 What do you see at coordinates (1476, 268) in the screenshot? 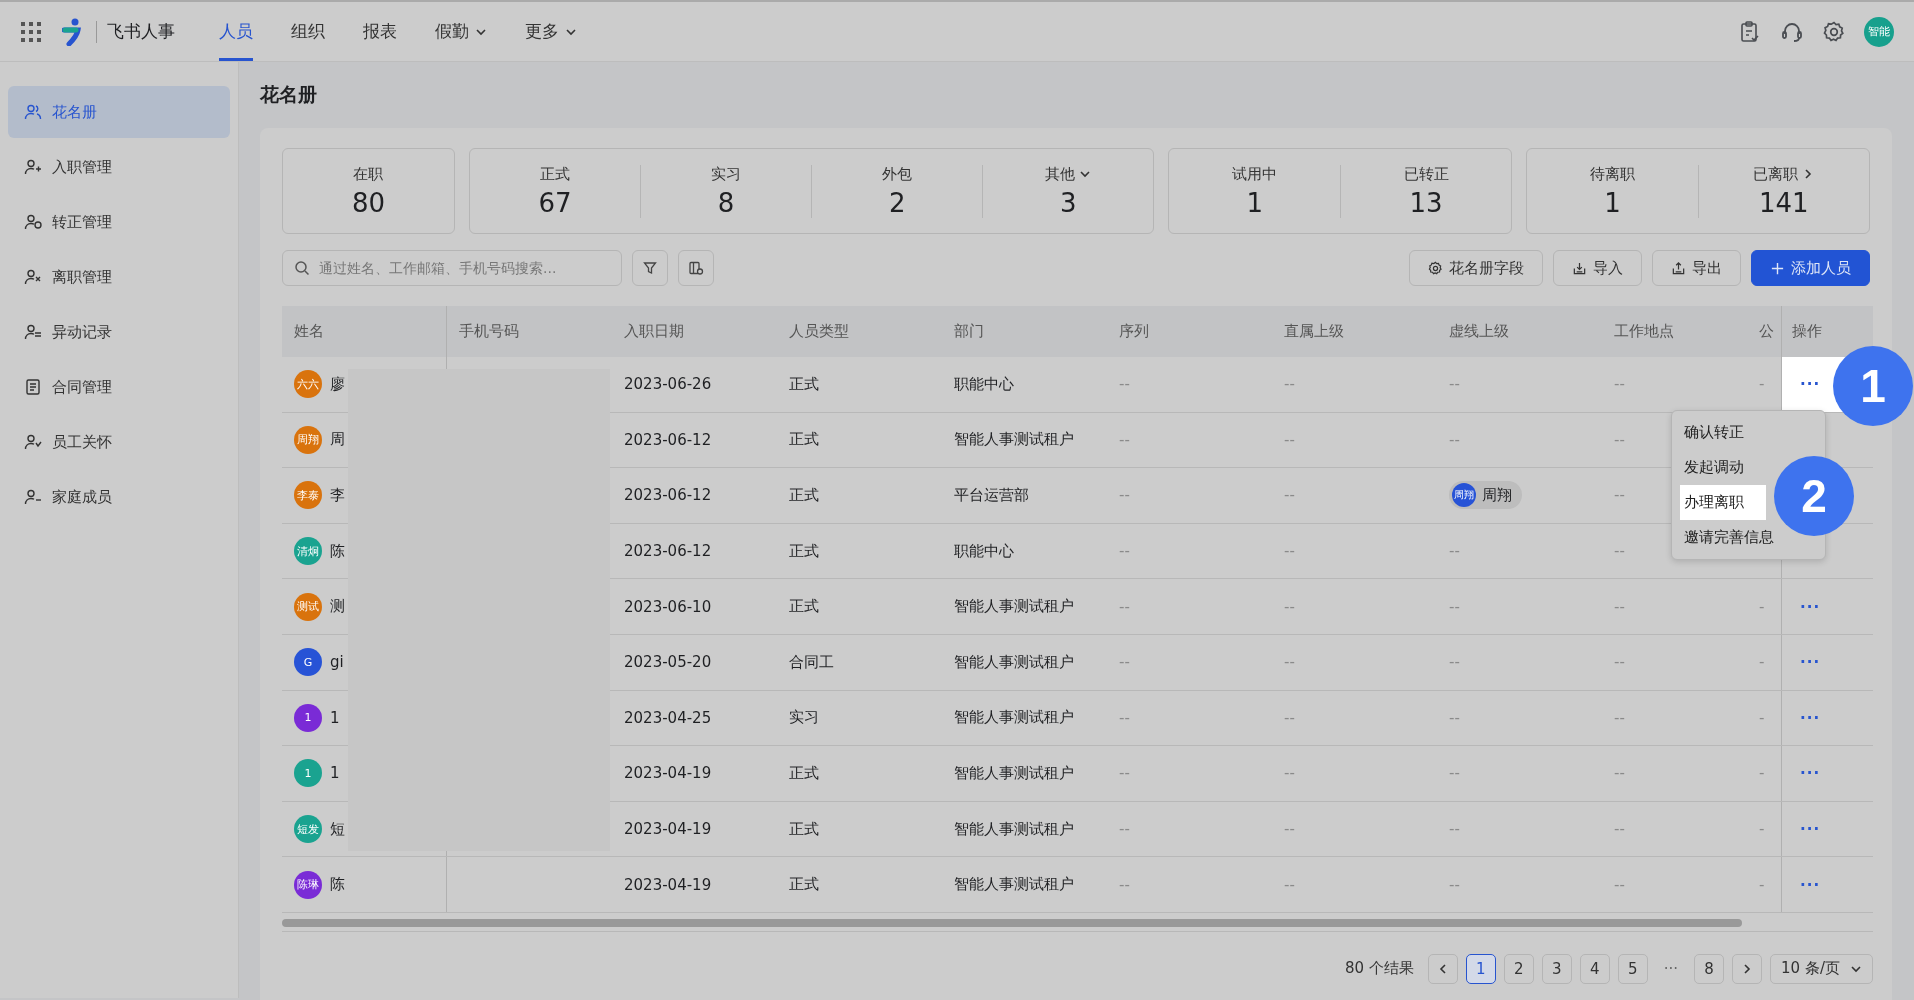
I see `toolbar-button: 花名册字段` at bounding box center [1476, 268].